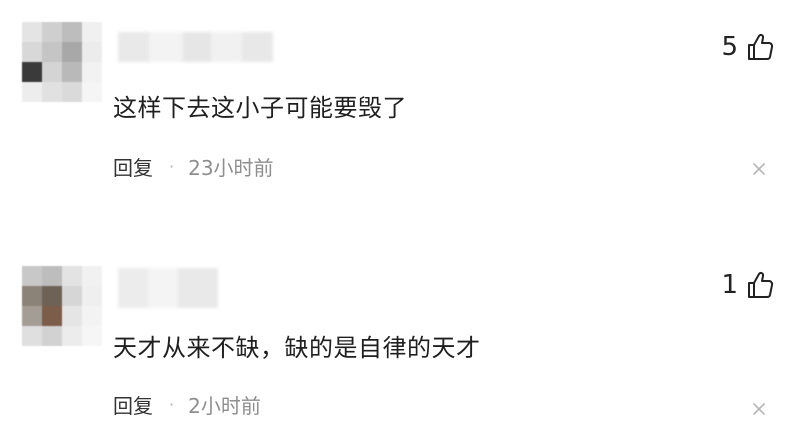 The width and height of the screenshot is (812, 430). What do you see at coordinates (260, 108) in the screenshot?
I see `comment-text: 这样下去这小子可能要毁了` at bounding box center [260, 108].